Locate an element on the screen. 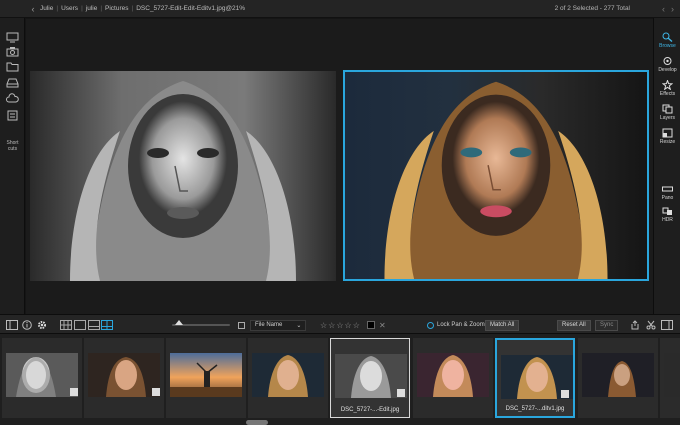 Image resolution: width=680 pixels, height=425 pixels. folder-icon is located at coordinates (12, 66).